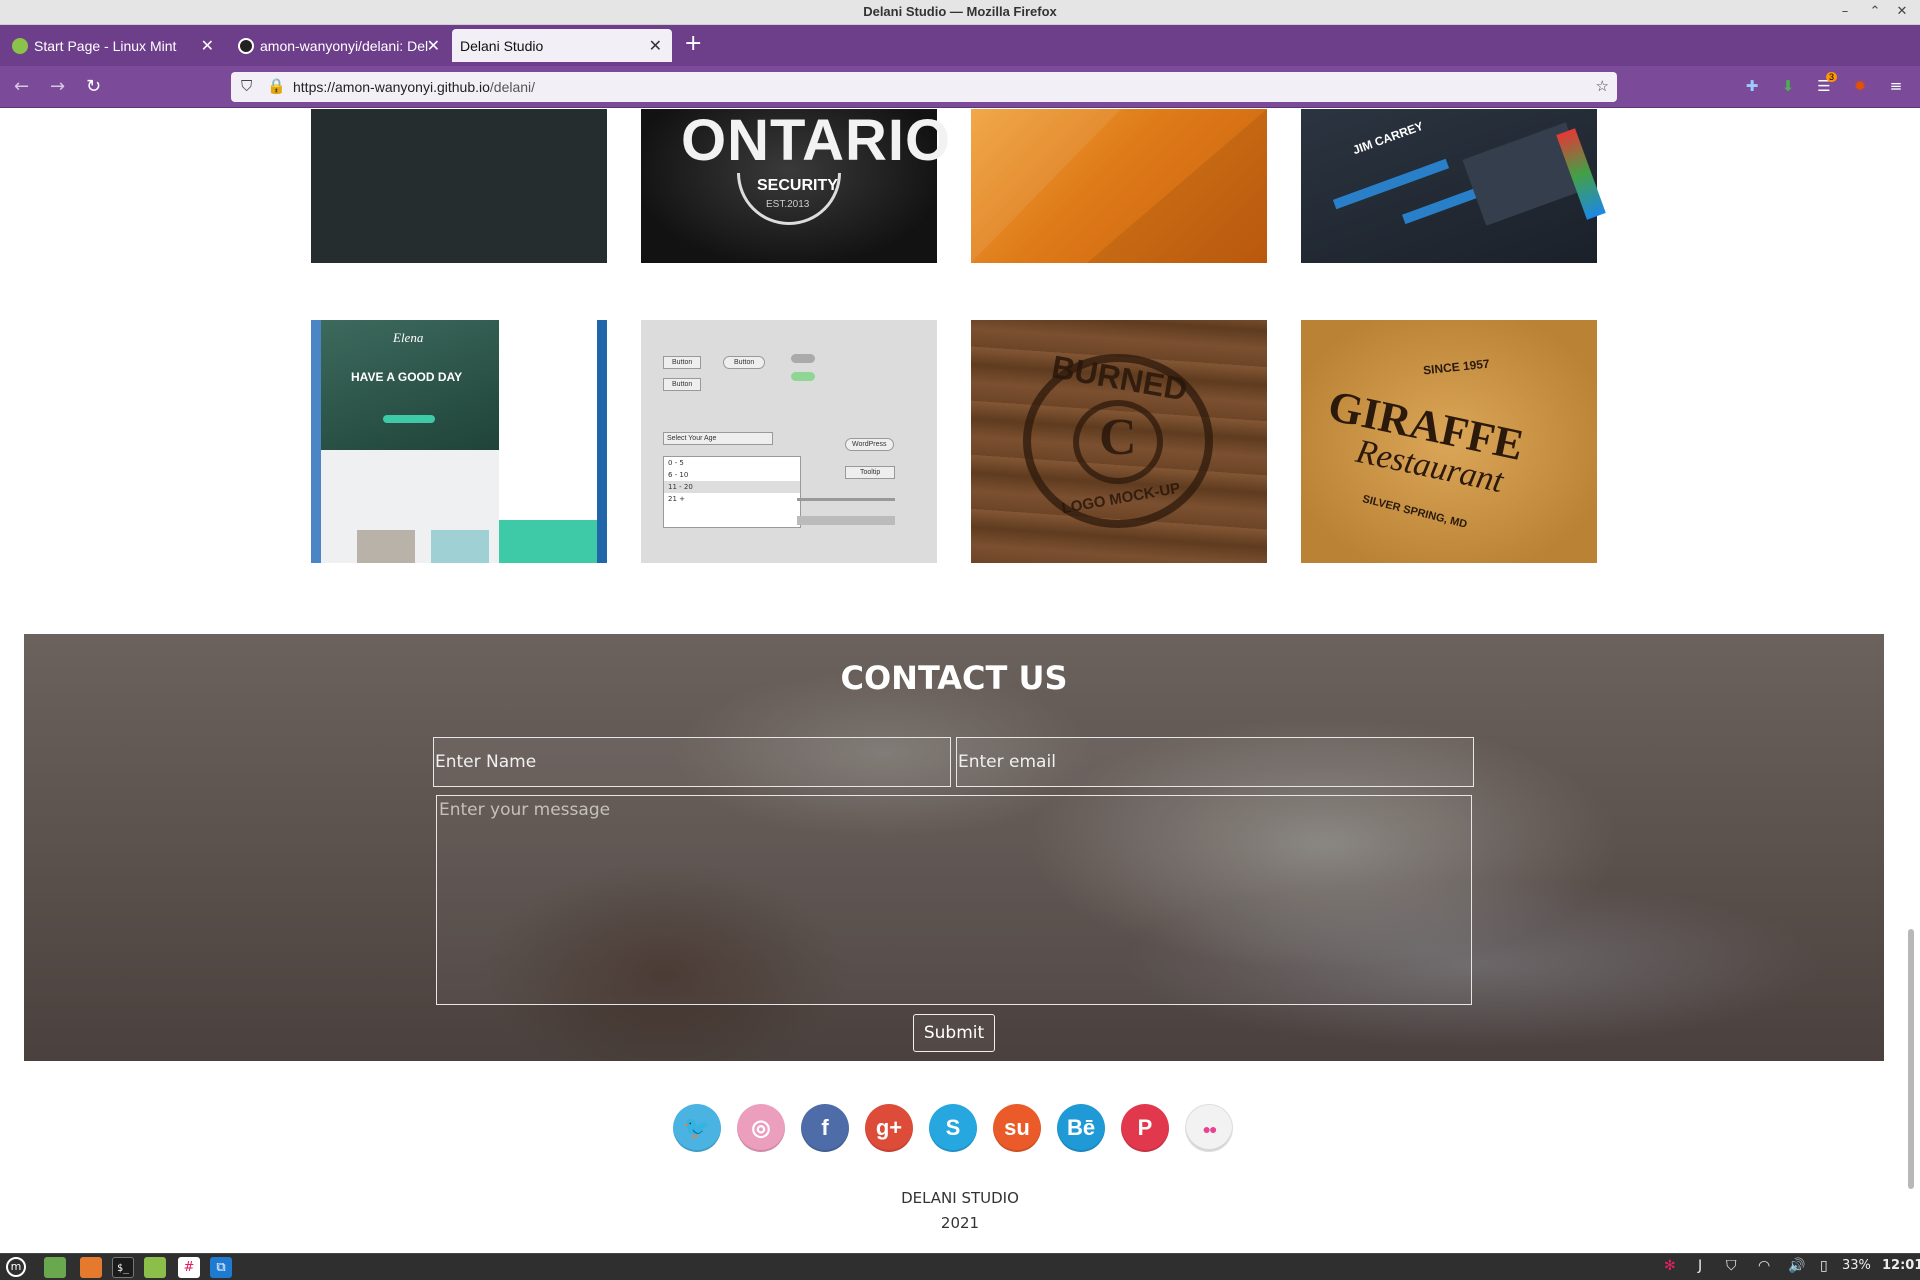 This screenshot has width=1920, height=1280. Describe the element at coordinates (788, 204) in the screenshot. I see `est-text: EST.2013` at that location.